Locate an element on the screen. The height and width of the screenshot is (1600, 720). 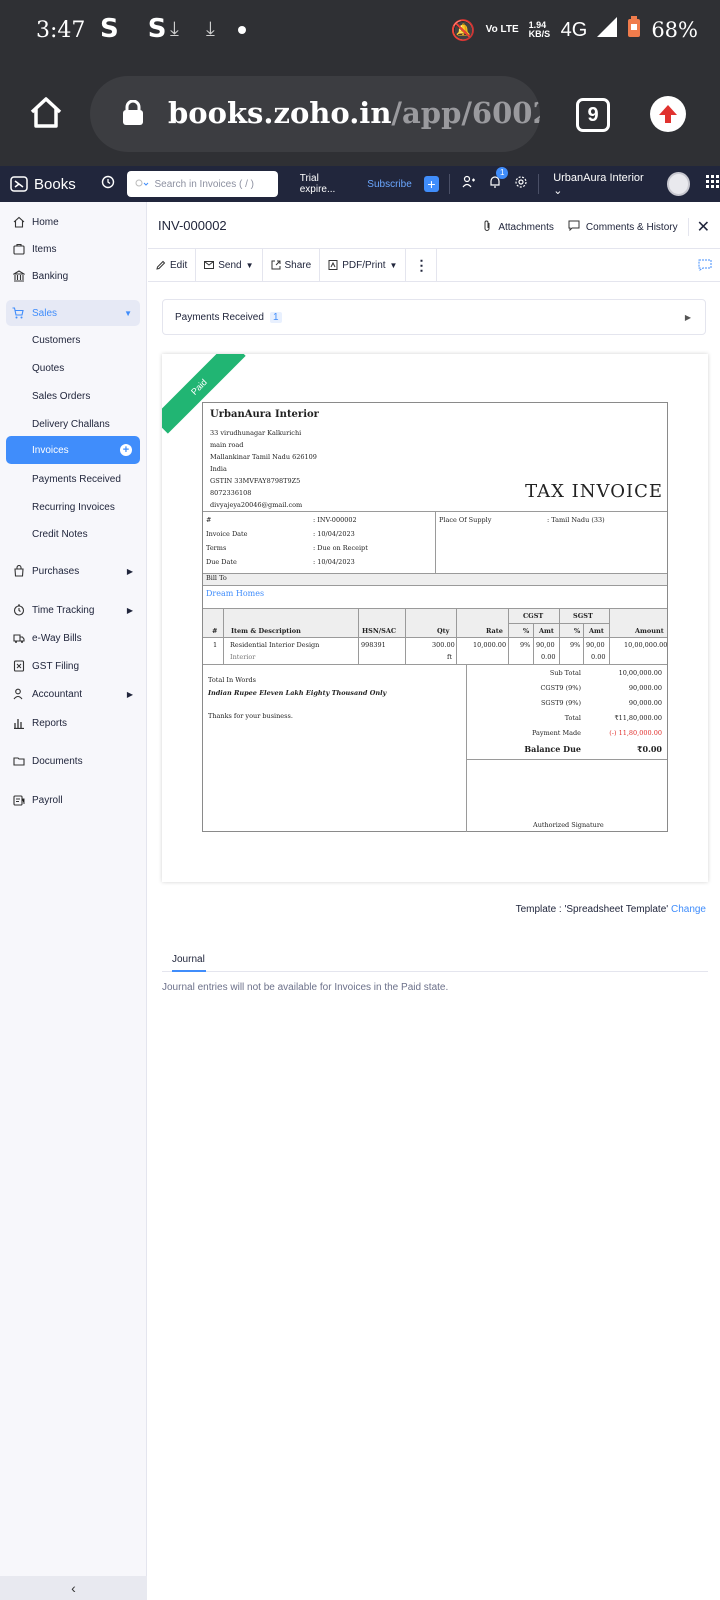
notification-dot-icon is located at coordinates (242, 30).